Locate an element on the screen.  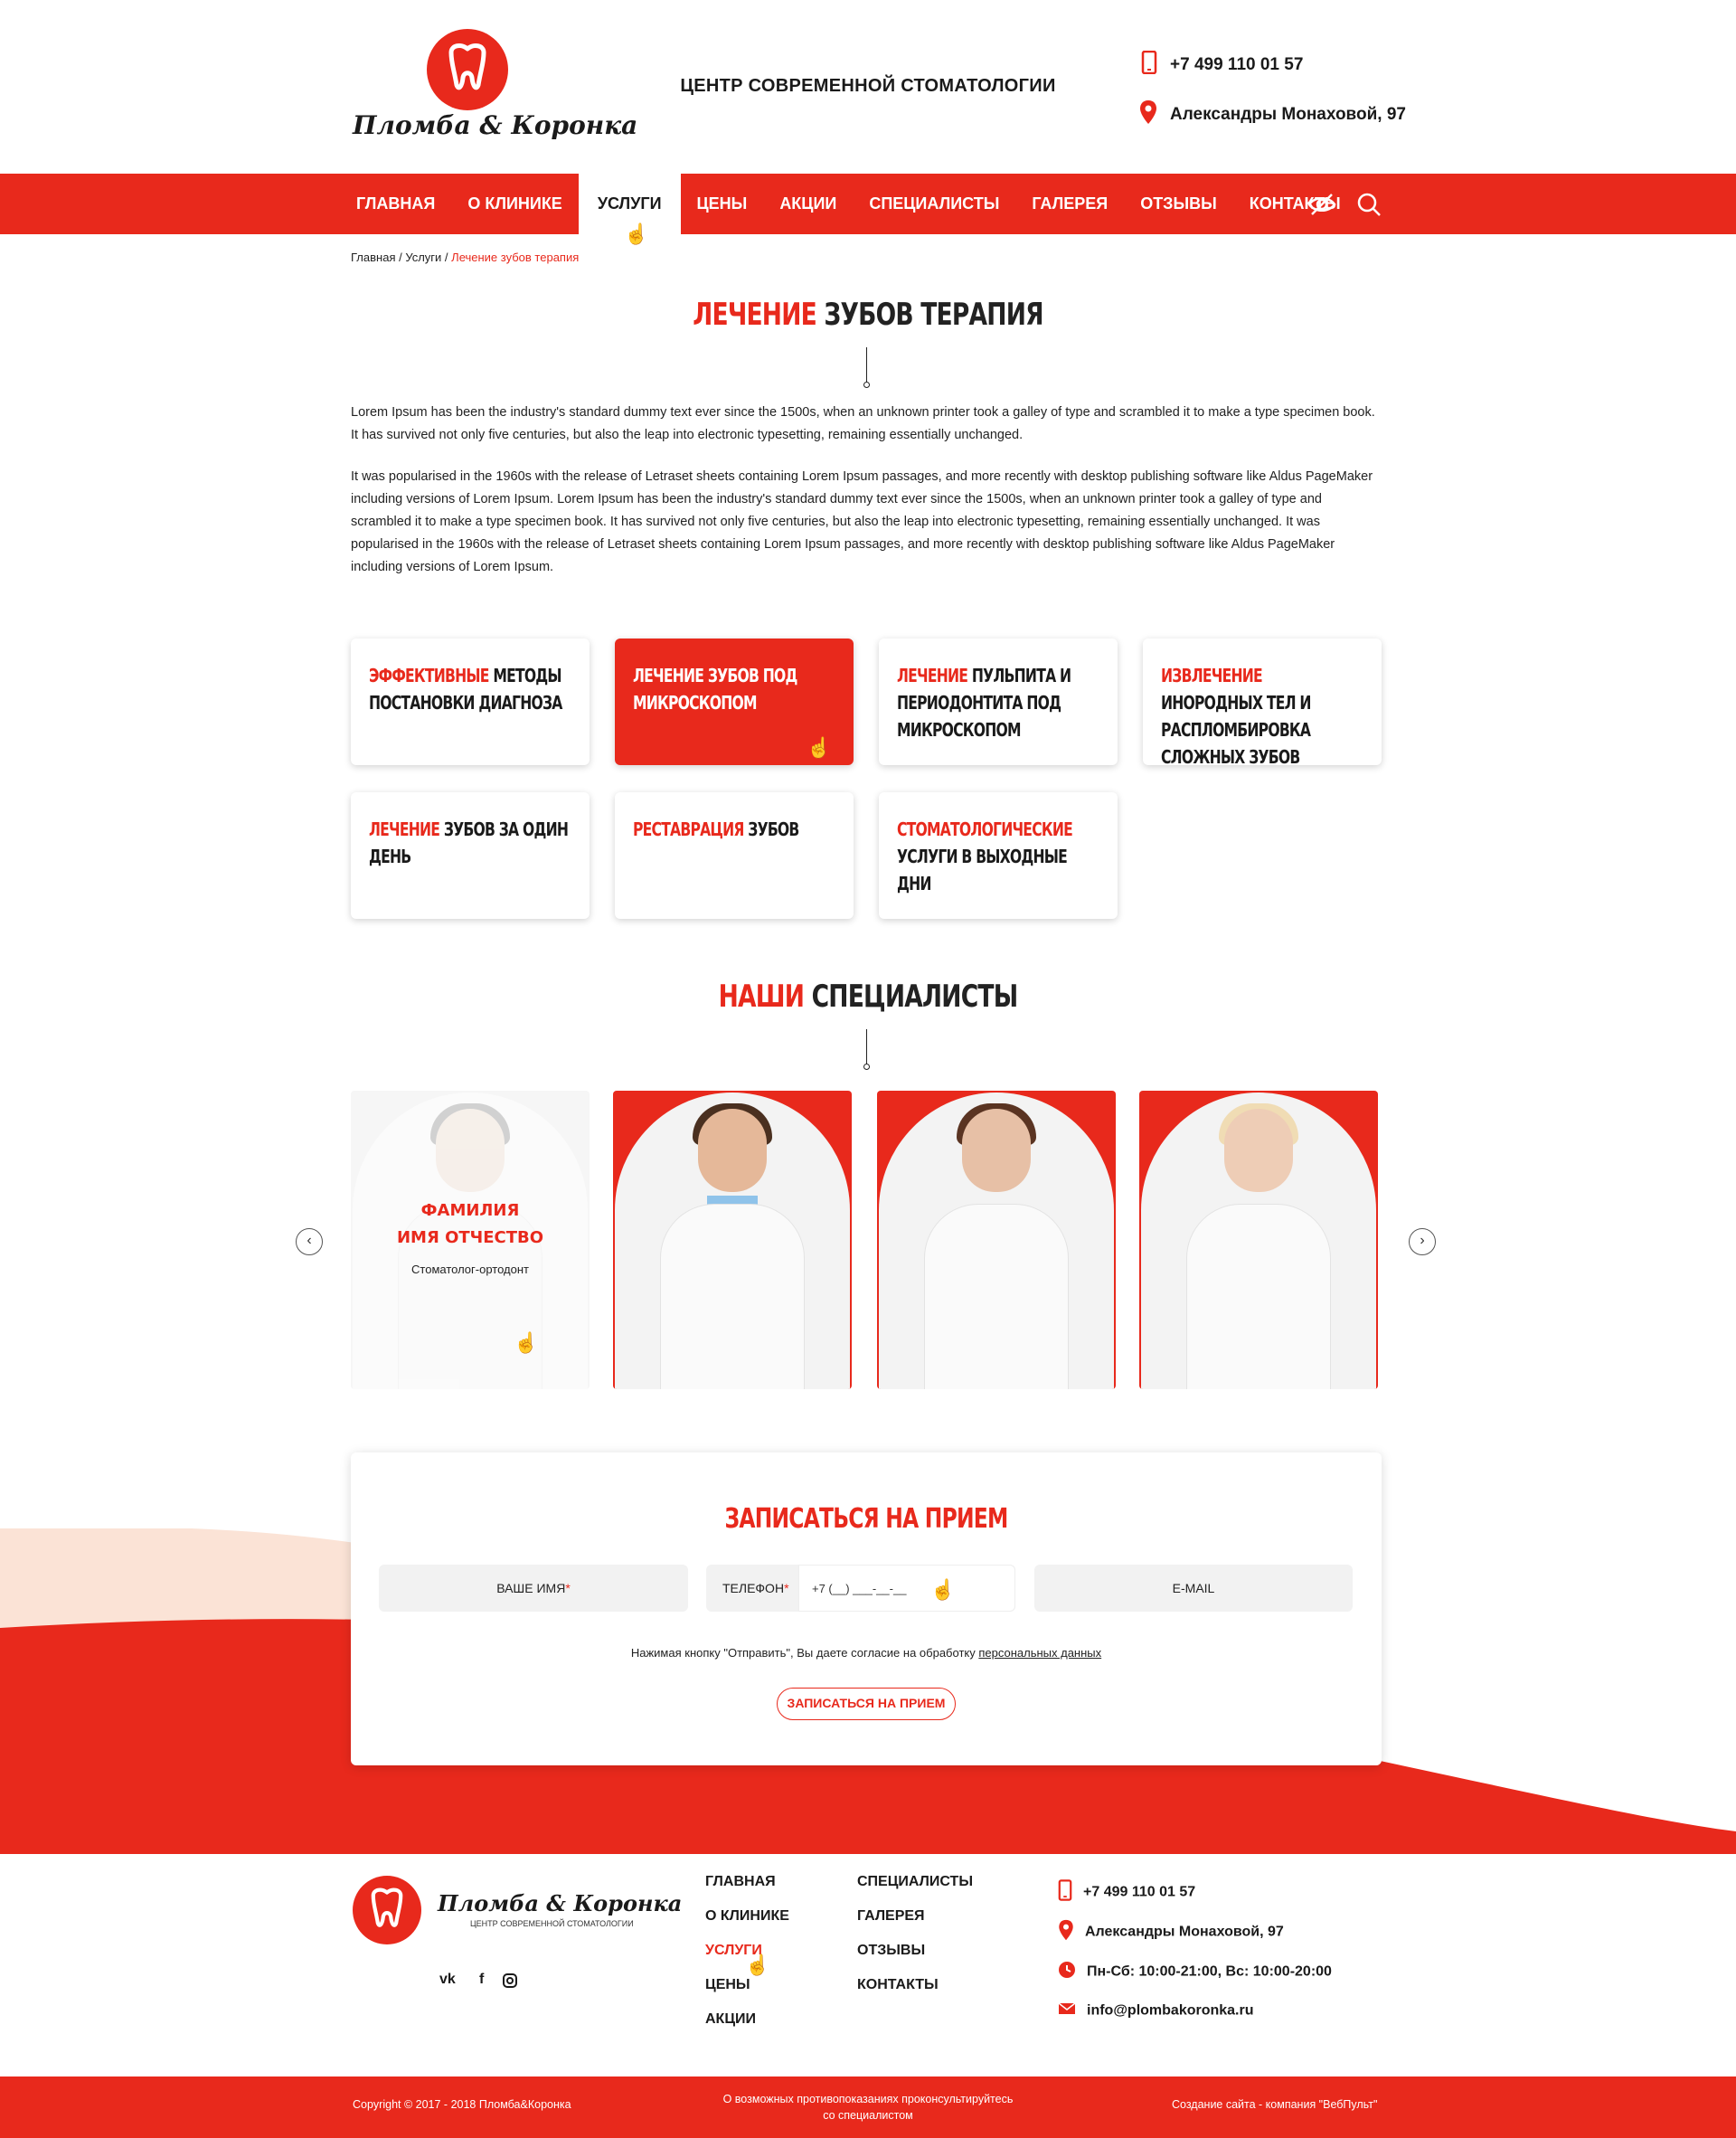
specialist-role: Стоматолог-ортодонт is located at coordinates (470, 1270).